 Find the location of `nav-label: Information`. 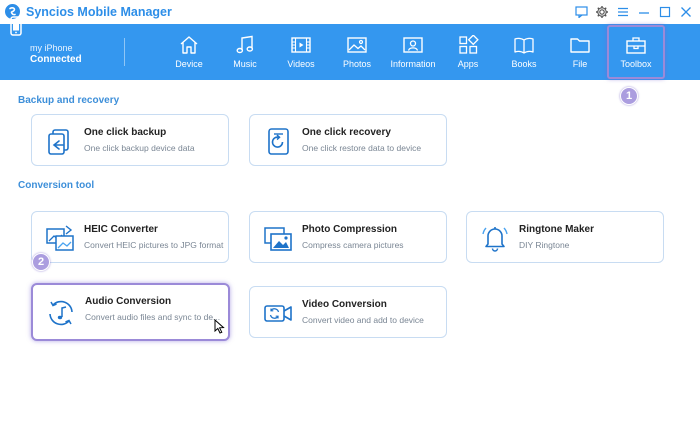

nav-label: Information is located at coordinates (413, 64).